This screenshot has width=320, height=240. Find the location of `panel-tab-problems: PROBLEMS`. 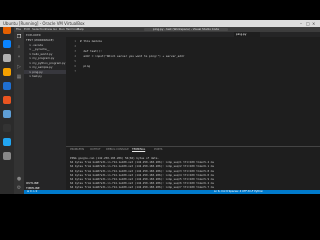

panel-tab-problems: PROBLEMS is located at coordinates (77, 150).